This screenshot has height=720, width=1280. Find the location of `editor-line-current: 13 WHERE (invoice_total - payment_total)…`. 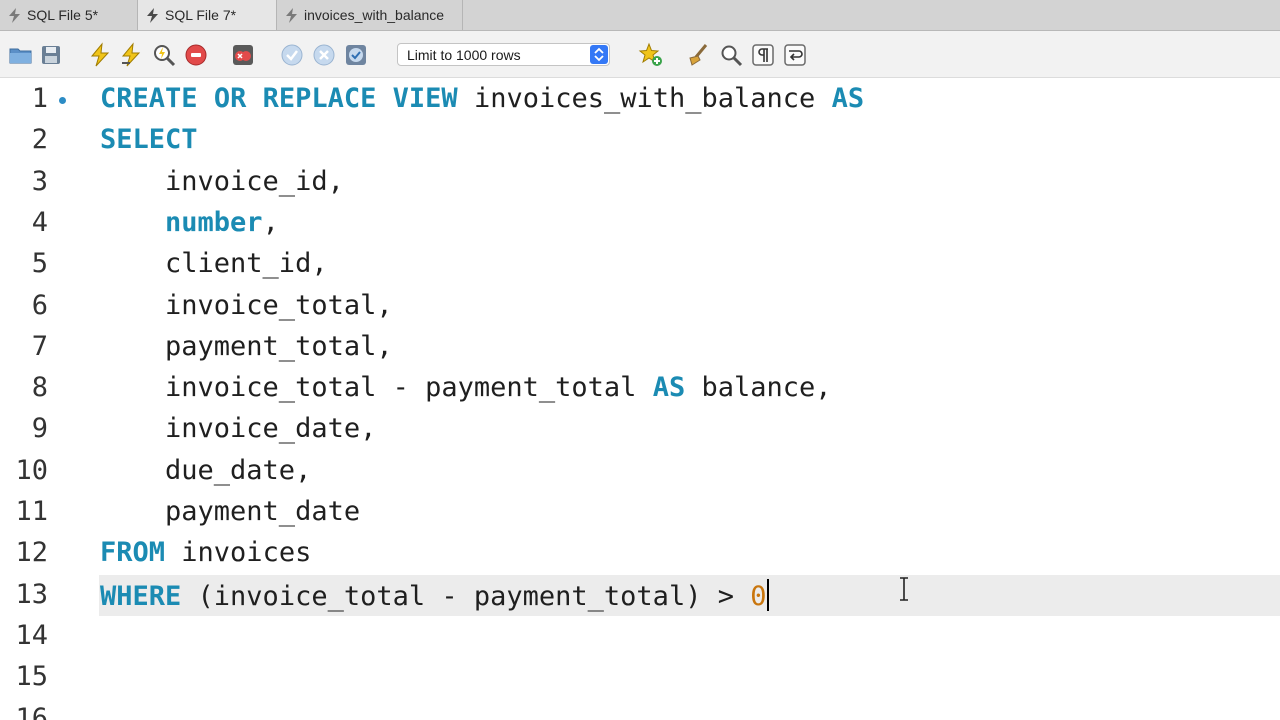

editor-line-current: 13 WHERE (invoice_total - payment_total)… is located at coordinates (640, 595).